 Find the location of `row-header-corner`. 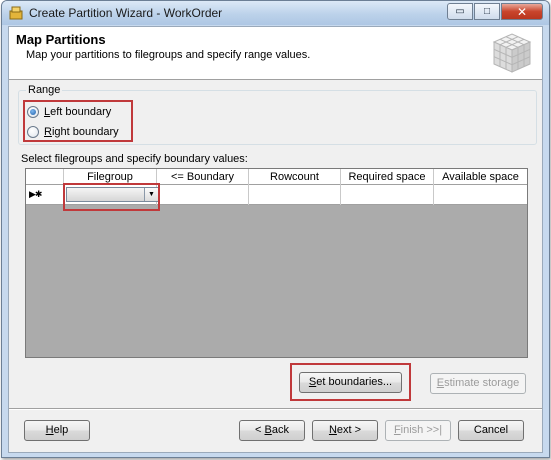

row-header-corner is located at coordinates (45, 177).